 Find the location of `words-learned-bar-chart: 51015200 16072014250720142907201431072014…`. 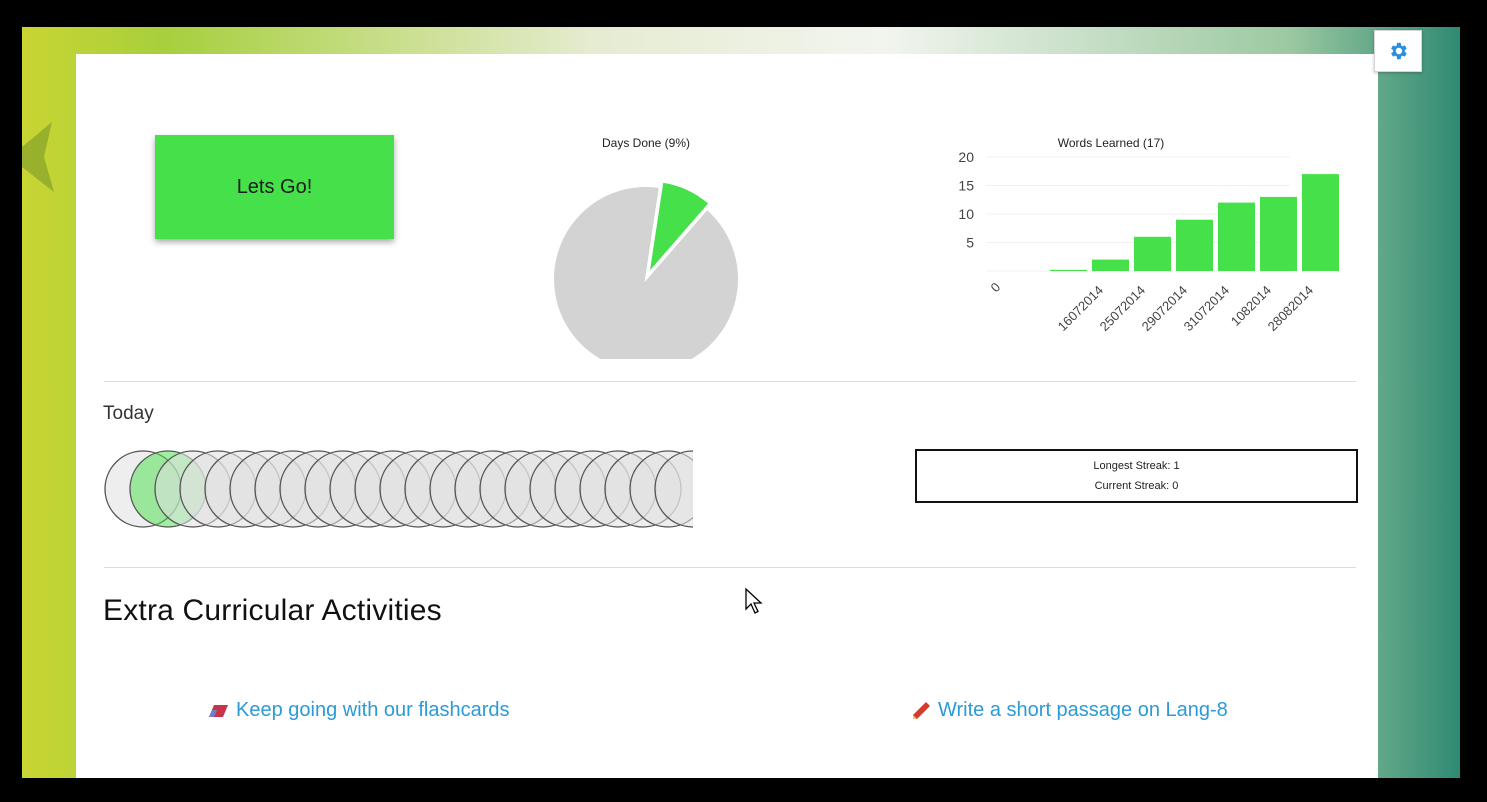

words-learned-bar-chart: 51015200 16072014250720142907201431072014… is located at coordinates (1148, 242).